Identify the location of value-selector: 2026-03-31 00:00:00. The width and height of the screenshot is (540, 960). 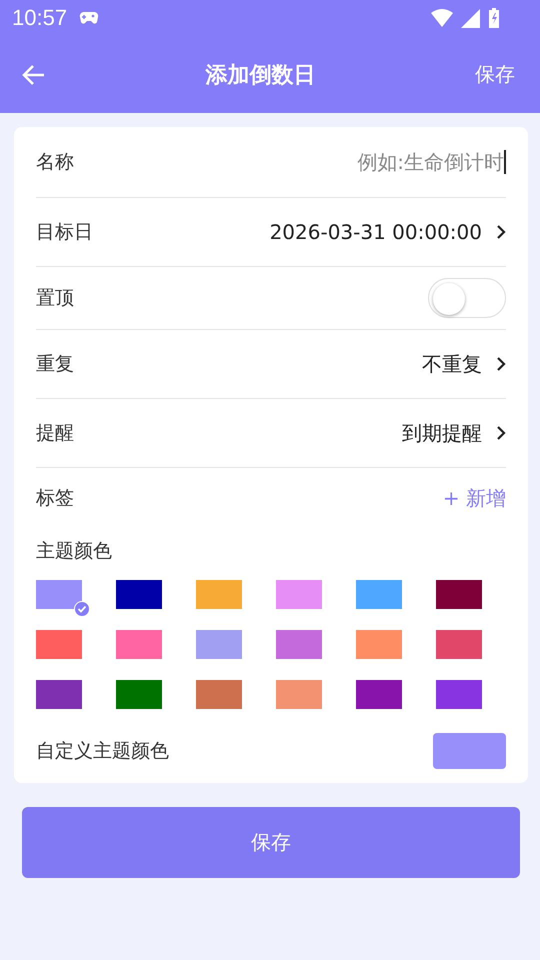
(388, 232).